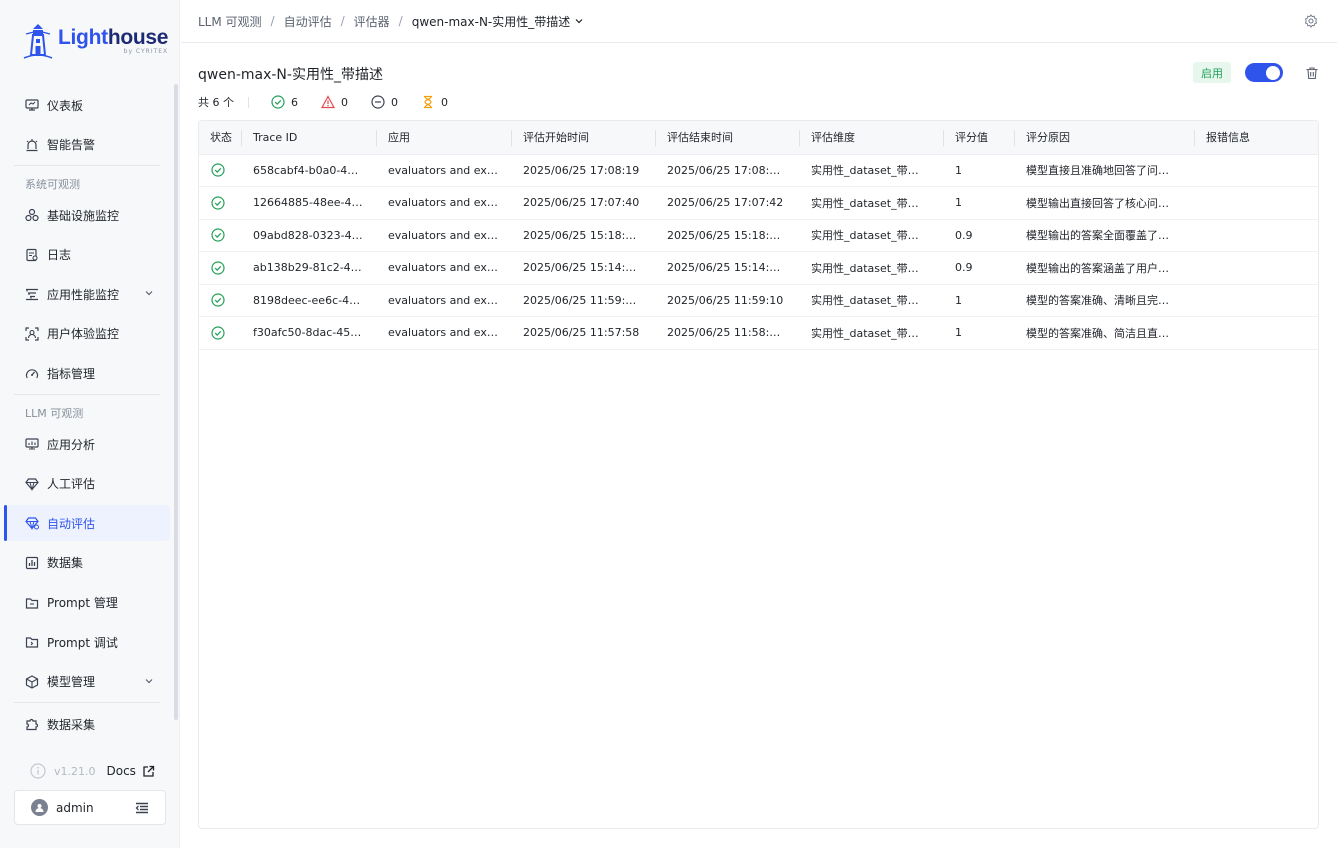 This screenshot has width=1337, height=848. Describe the element at coordinates (220, 138) in the screenshot. I see `column-header-status: 状态` at that location.